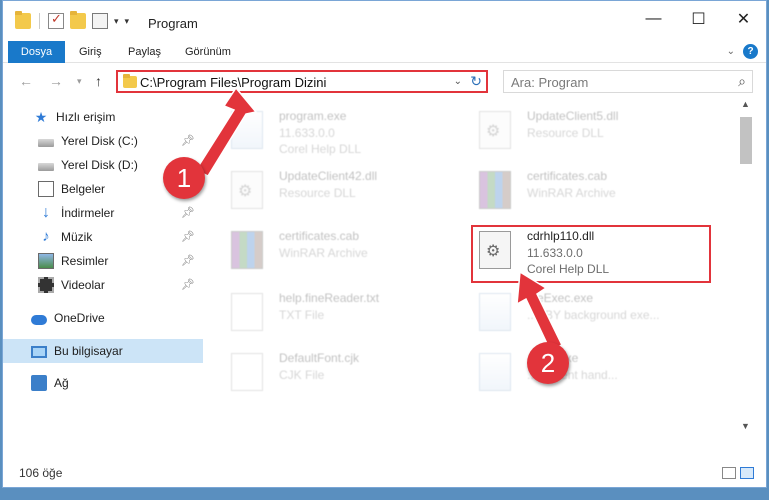  I want to click on sidebar-item-videos: Videolar 📌︎, so click(103, 285).